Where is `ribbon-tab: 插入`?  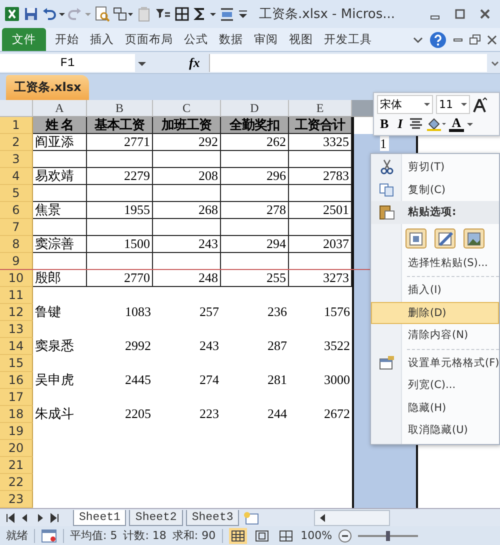
ribbon-tab: 插入 is located at coordinates (102, 40).